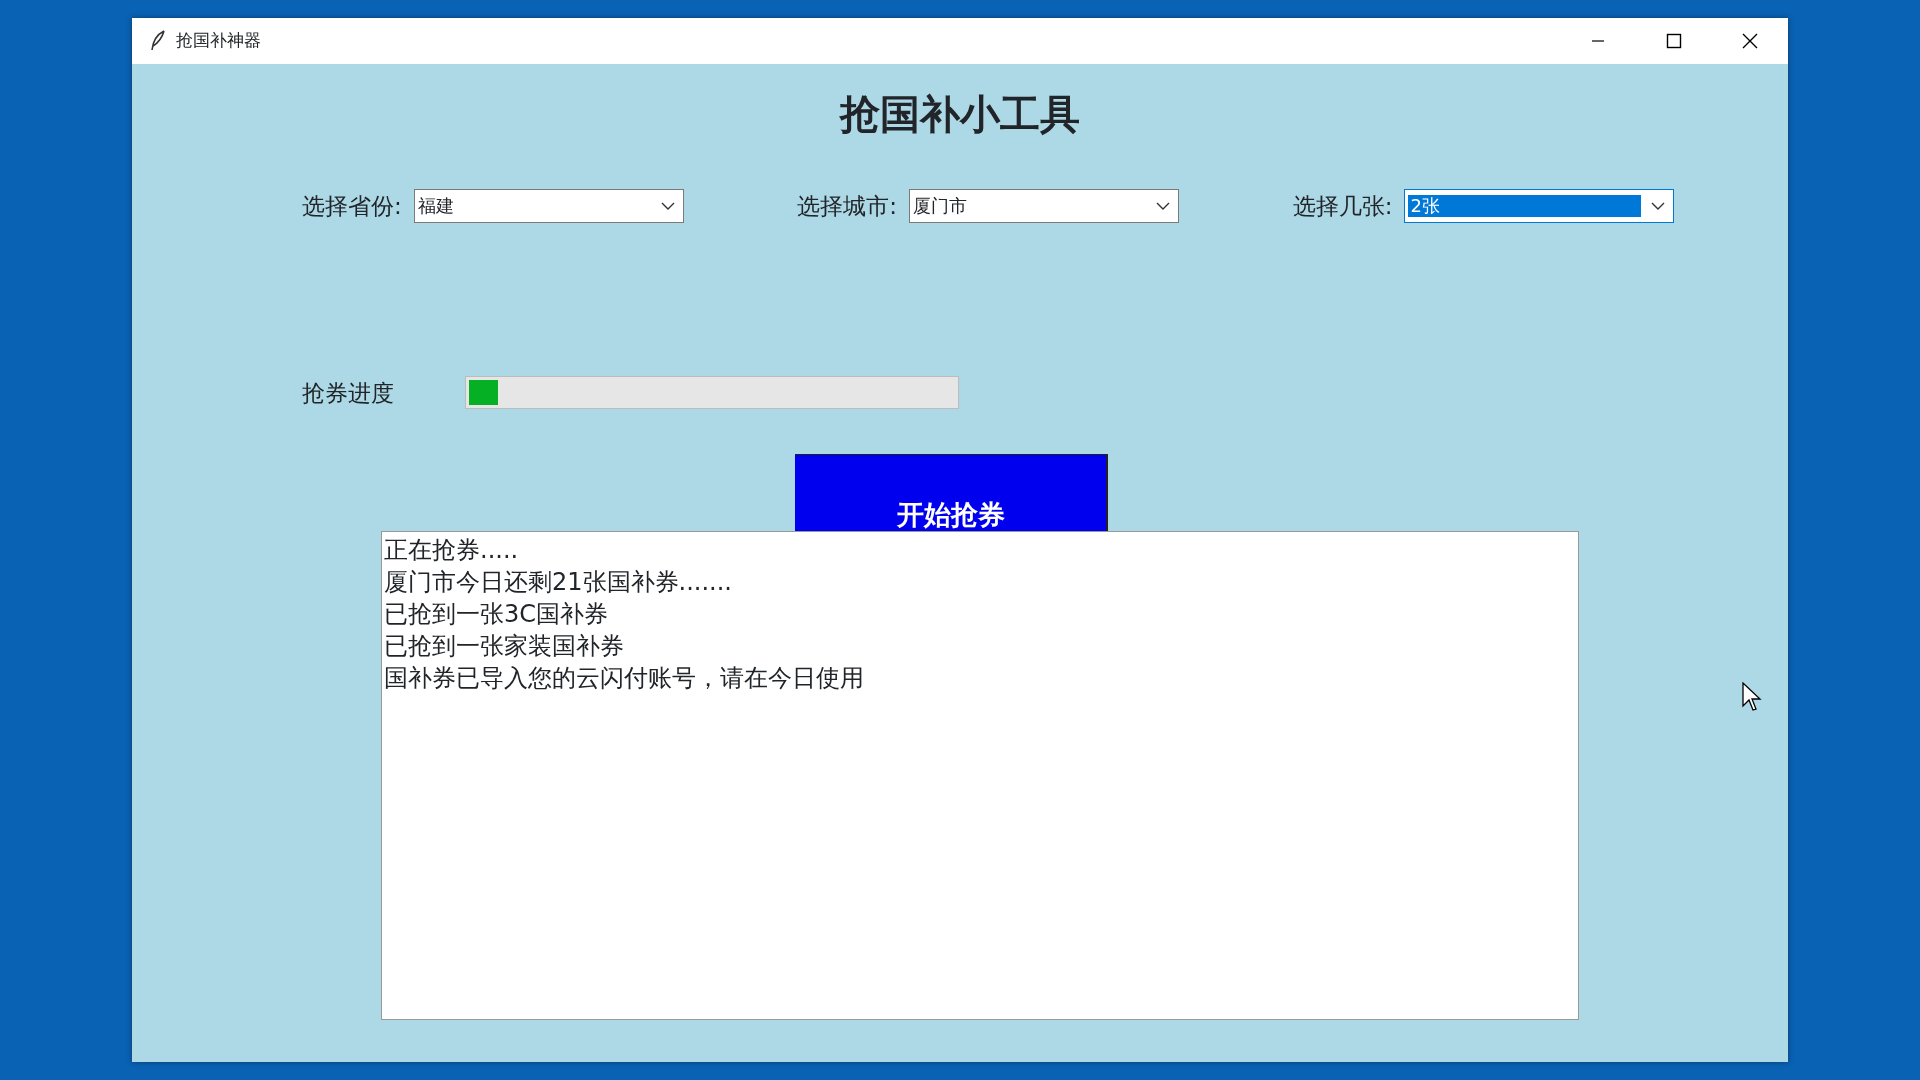  I want to click on start-button: 开始抢券, so click(951, 492).